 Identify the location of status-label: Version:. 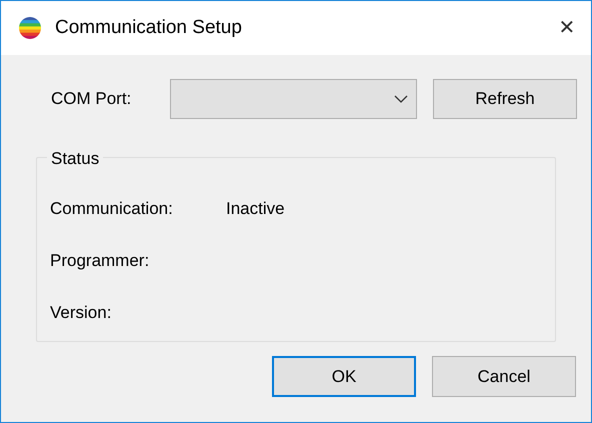
(81, 313).